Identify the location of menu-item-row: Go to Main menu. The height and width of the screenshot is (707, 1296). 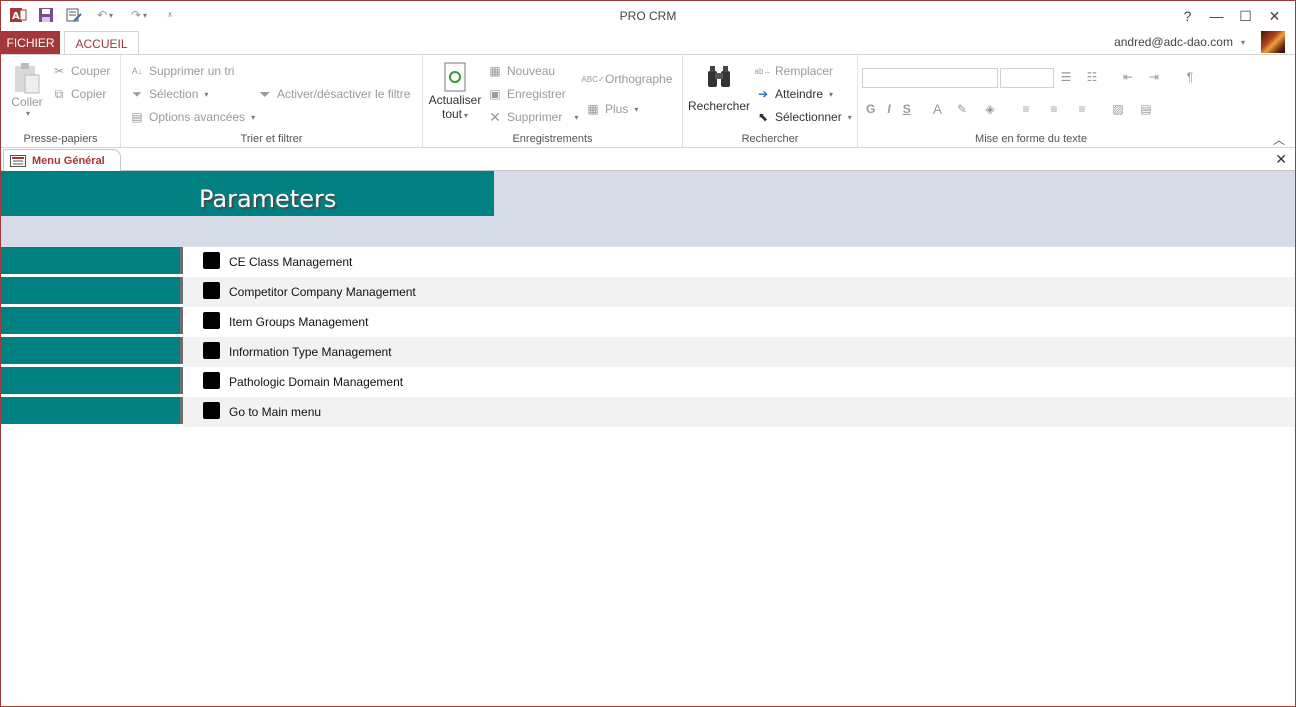
(648, 412).